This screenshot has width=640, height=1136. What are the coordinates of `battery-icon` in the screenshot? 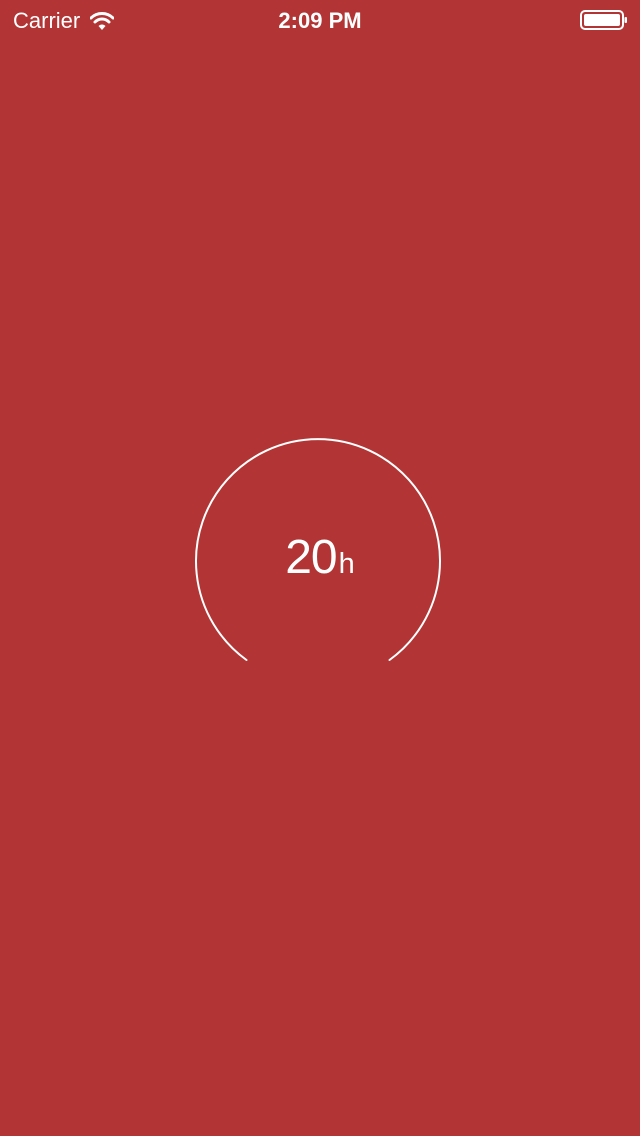 It's located at (603, 20).